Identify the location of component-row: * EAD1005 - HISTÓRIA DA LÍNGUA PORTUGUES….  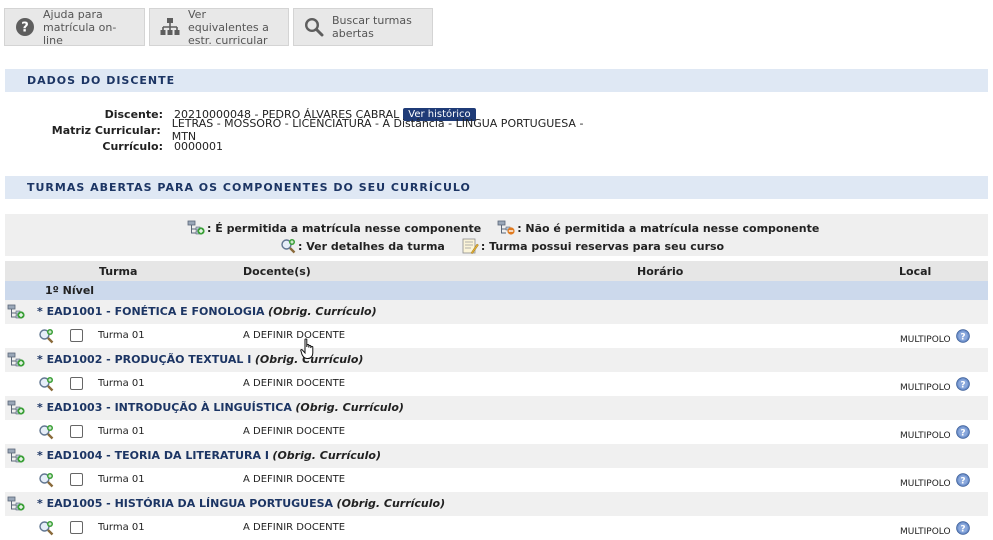
(496, 504).